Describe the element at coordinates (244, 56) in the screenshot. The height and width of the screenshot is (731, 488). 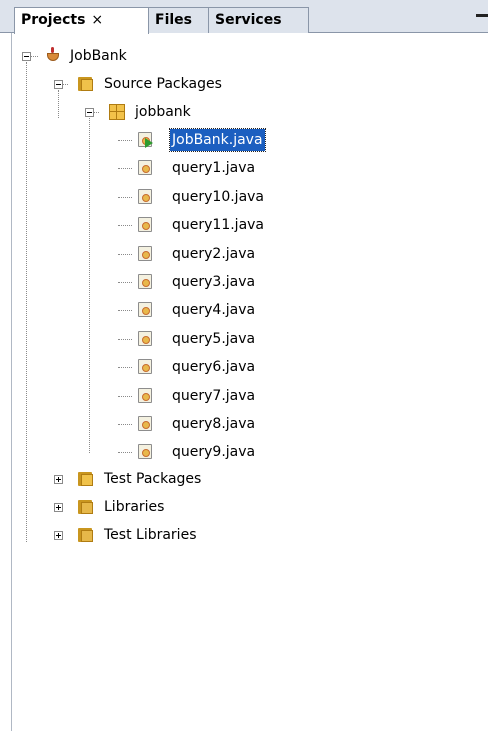
I see `tree-node-project: JobBank` at that location.